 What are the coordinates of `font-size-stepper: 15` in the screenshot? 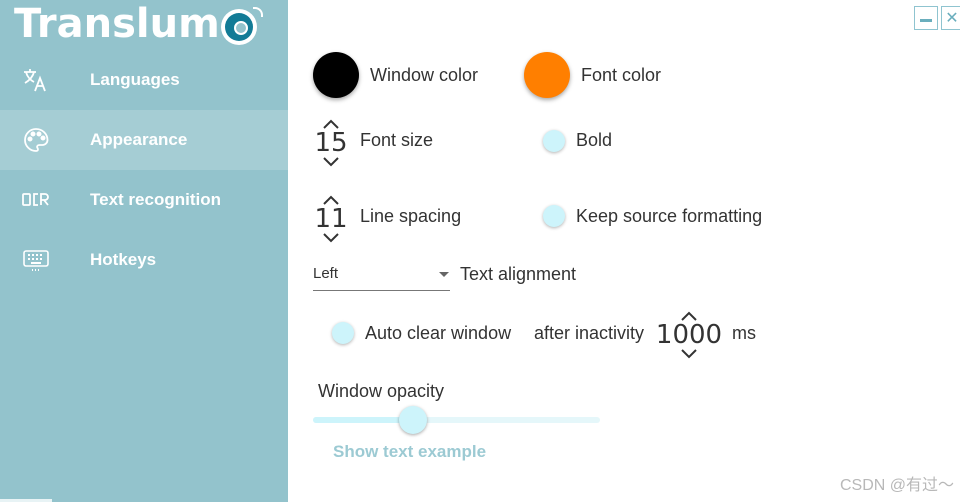 It's located at (331, 143).